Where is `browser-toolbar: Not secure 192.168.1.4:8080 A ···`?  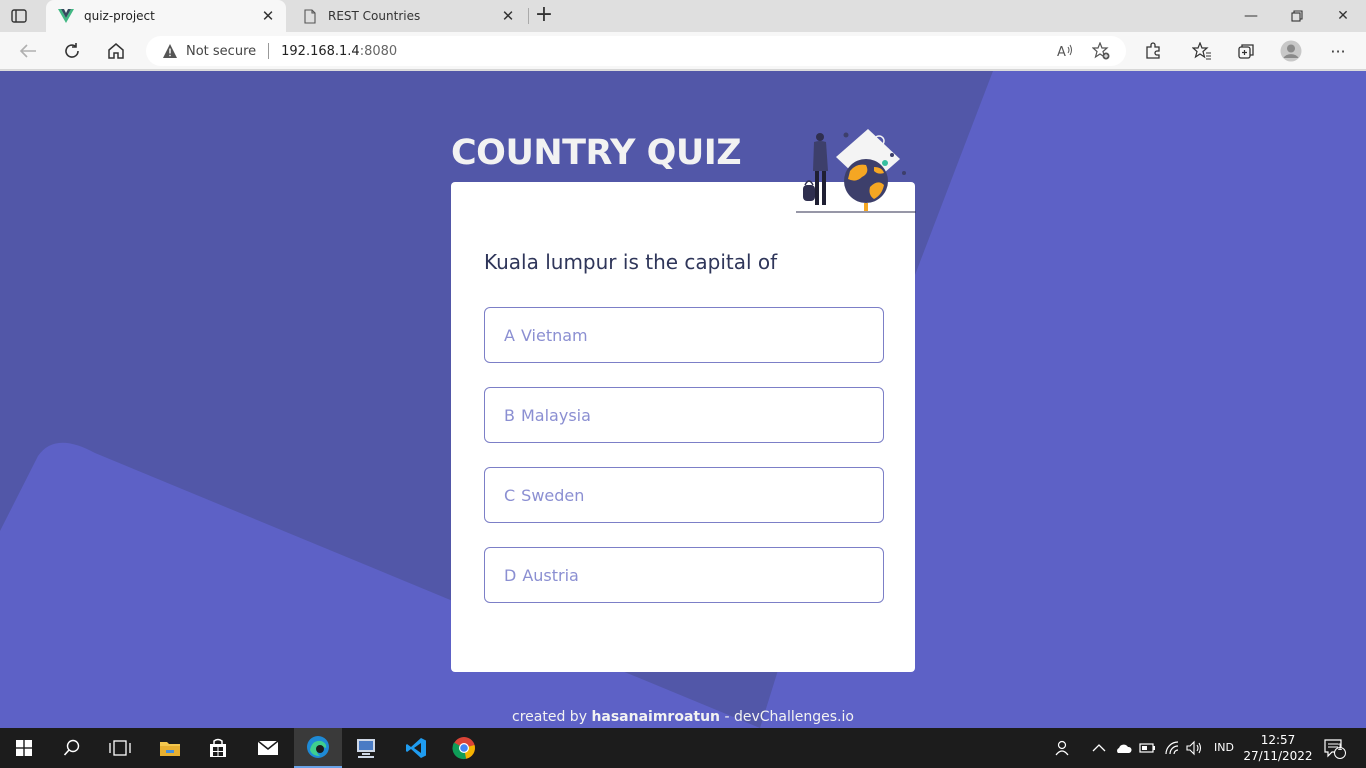 browser-toolbar: Not secure 192.168.1.4:8080 A ··· is located at coordinates (683, 51).